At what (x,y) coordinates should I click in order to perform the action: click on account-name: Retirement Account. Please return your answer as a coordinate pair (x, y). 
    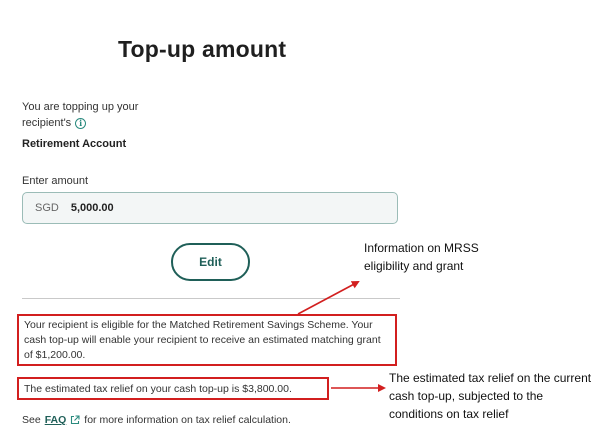
    Looking at the image, I should click on (74, 144).